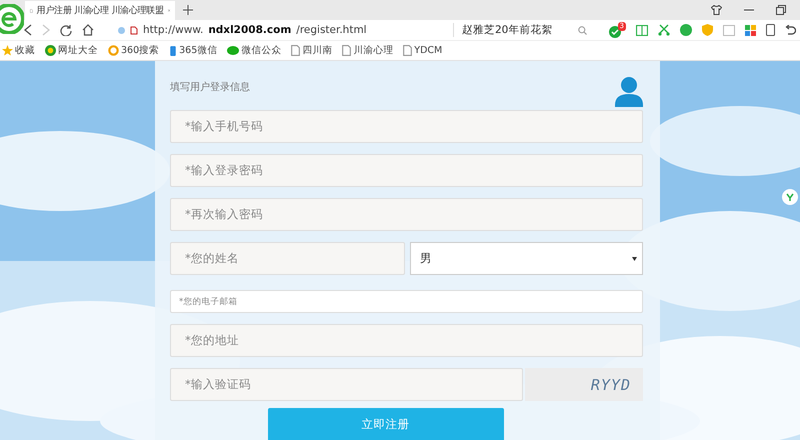 The height and width of the screenshot is (440, 800). I want to click on search-field: 赵雅芝20年前花絮, so click(520, 30).